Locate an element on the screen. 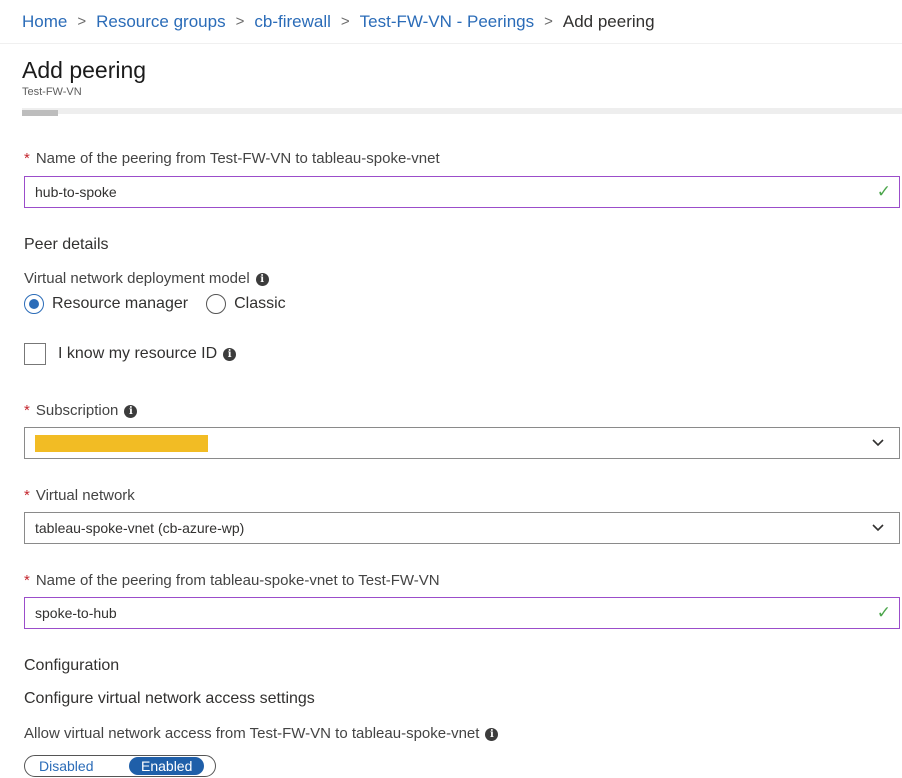 The image size is (902, 778). deployment-model-radio-group: Resource manager Classic is located at coordinates (155, 304).